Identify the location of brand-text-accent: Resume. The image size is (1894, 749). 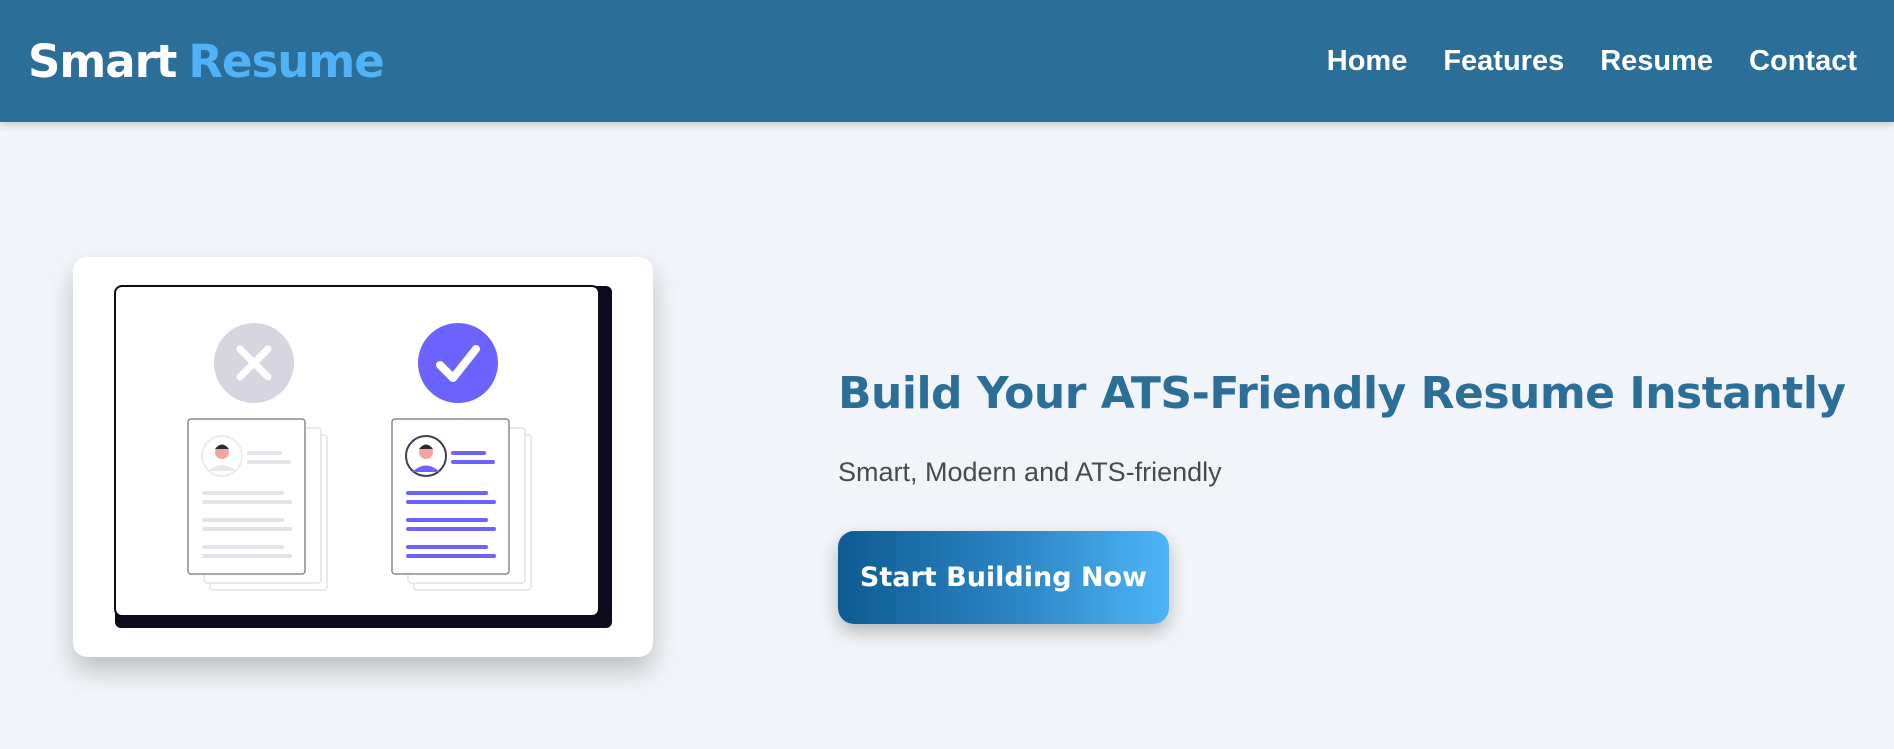
(286, 61).